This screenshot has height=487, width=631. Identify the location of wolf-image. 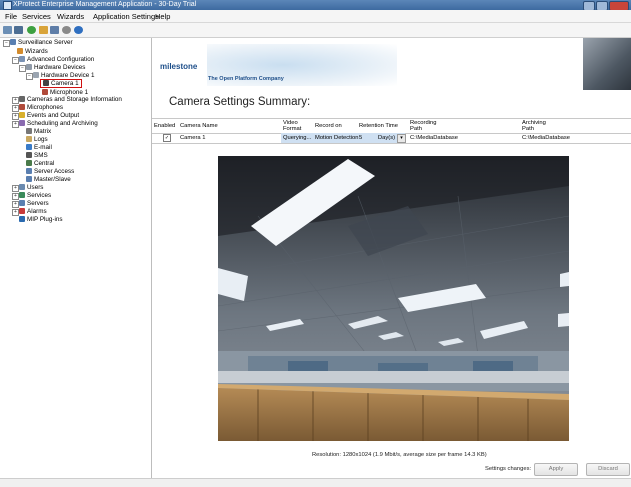
(607, 64).